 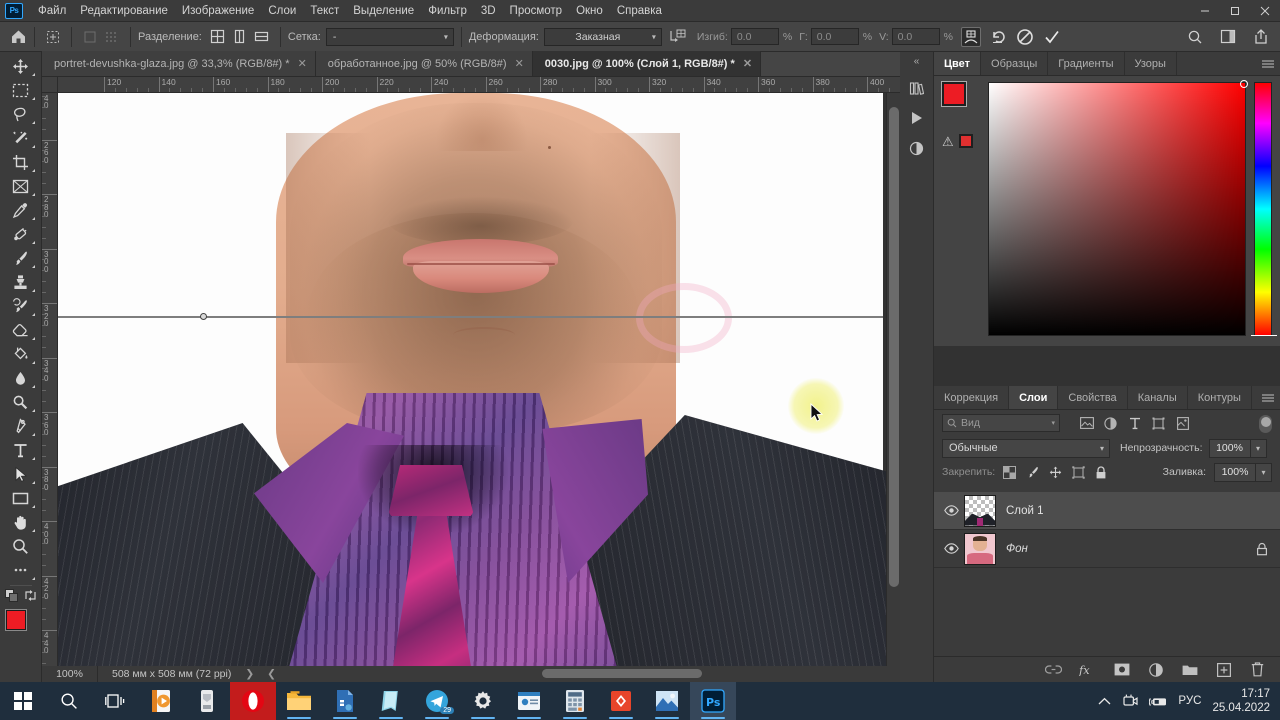 I want to click on menu-filter: Фильтр, so click(x=447, y=11).